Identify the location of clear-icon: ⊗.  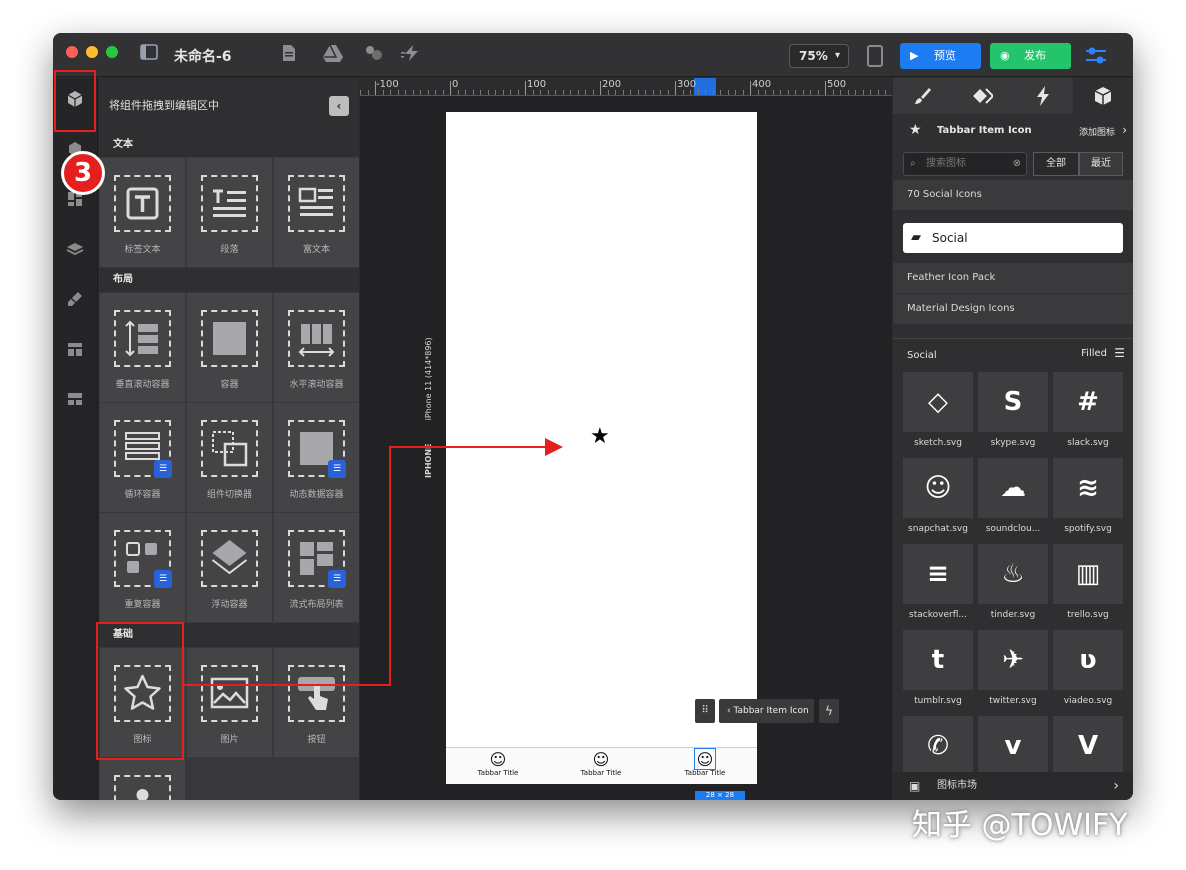
(1017, 164).